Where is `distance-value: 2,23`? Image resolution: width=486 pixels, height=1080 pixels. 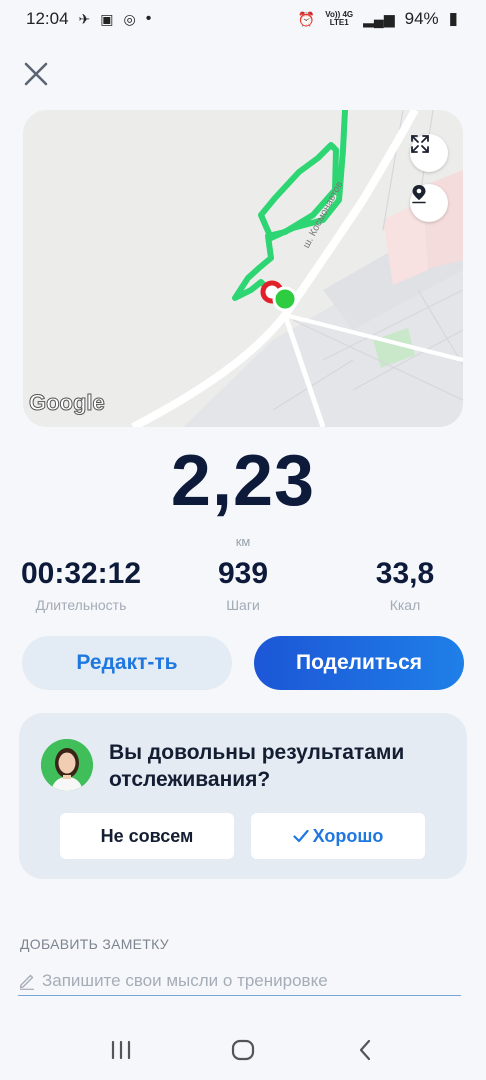 distance-value: 2,23 is located at coordinates (243, 481).